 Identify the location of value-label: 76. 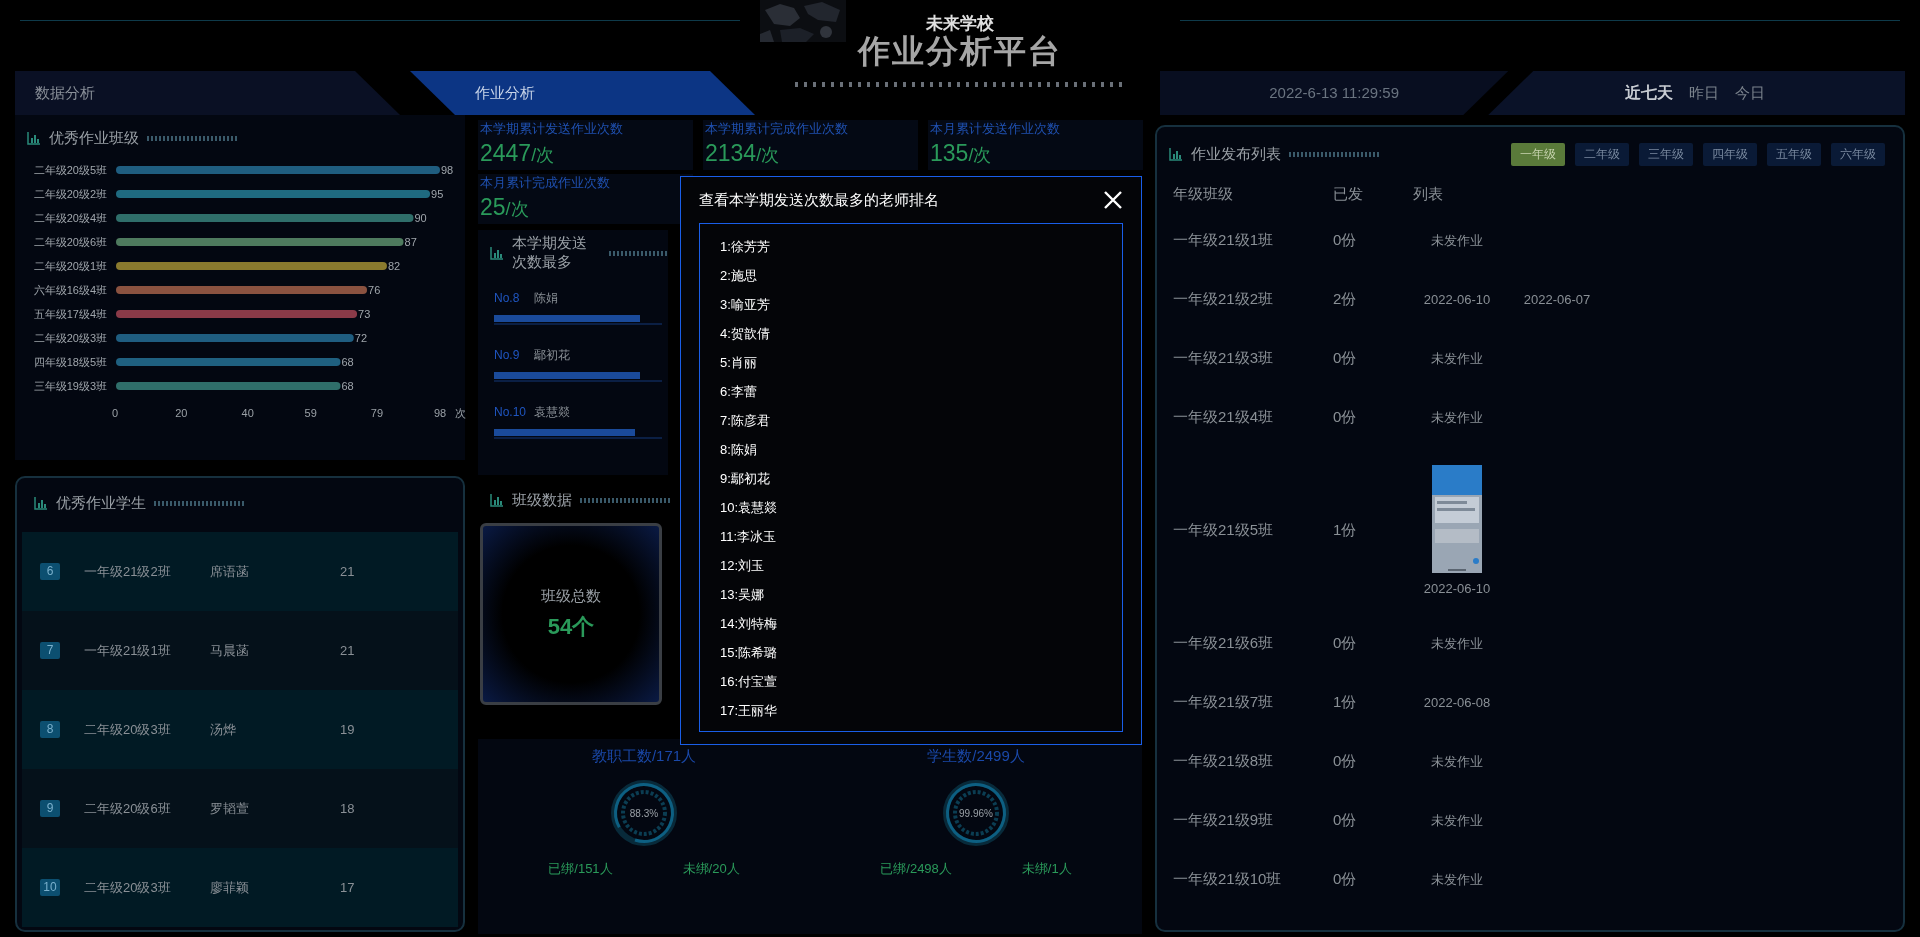
(374, 290).